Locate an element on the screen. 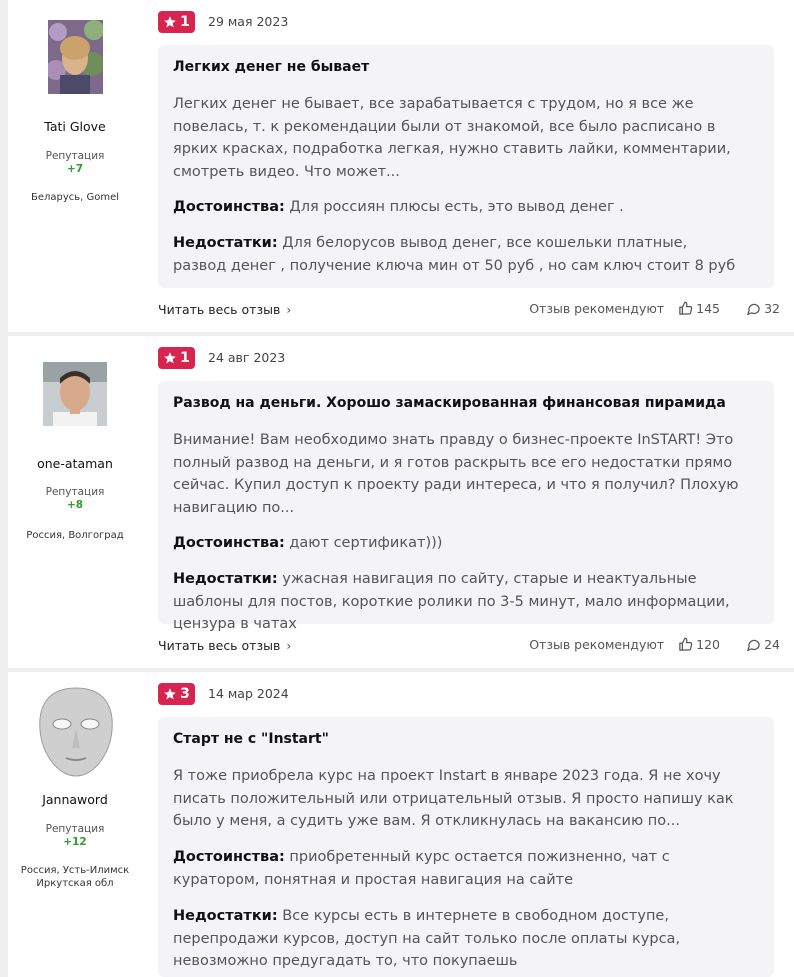 The image size is (794, 977). author-name: Jannaword is located at coordinates (75, 799).